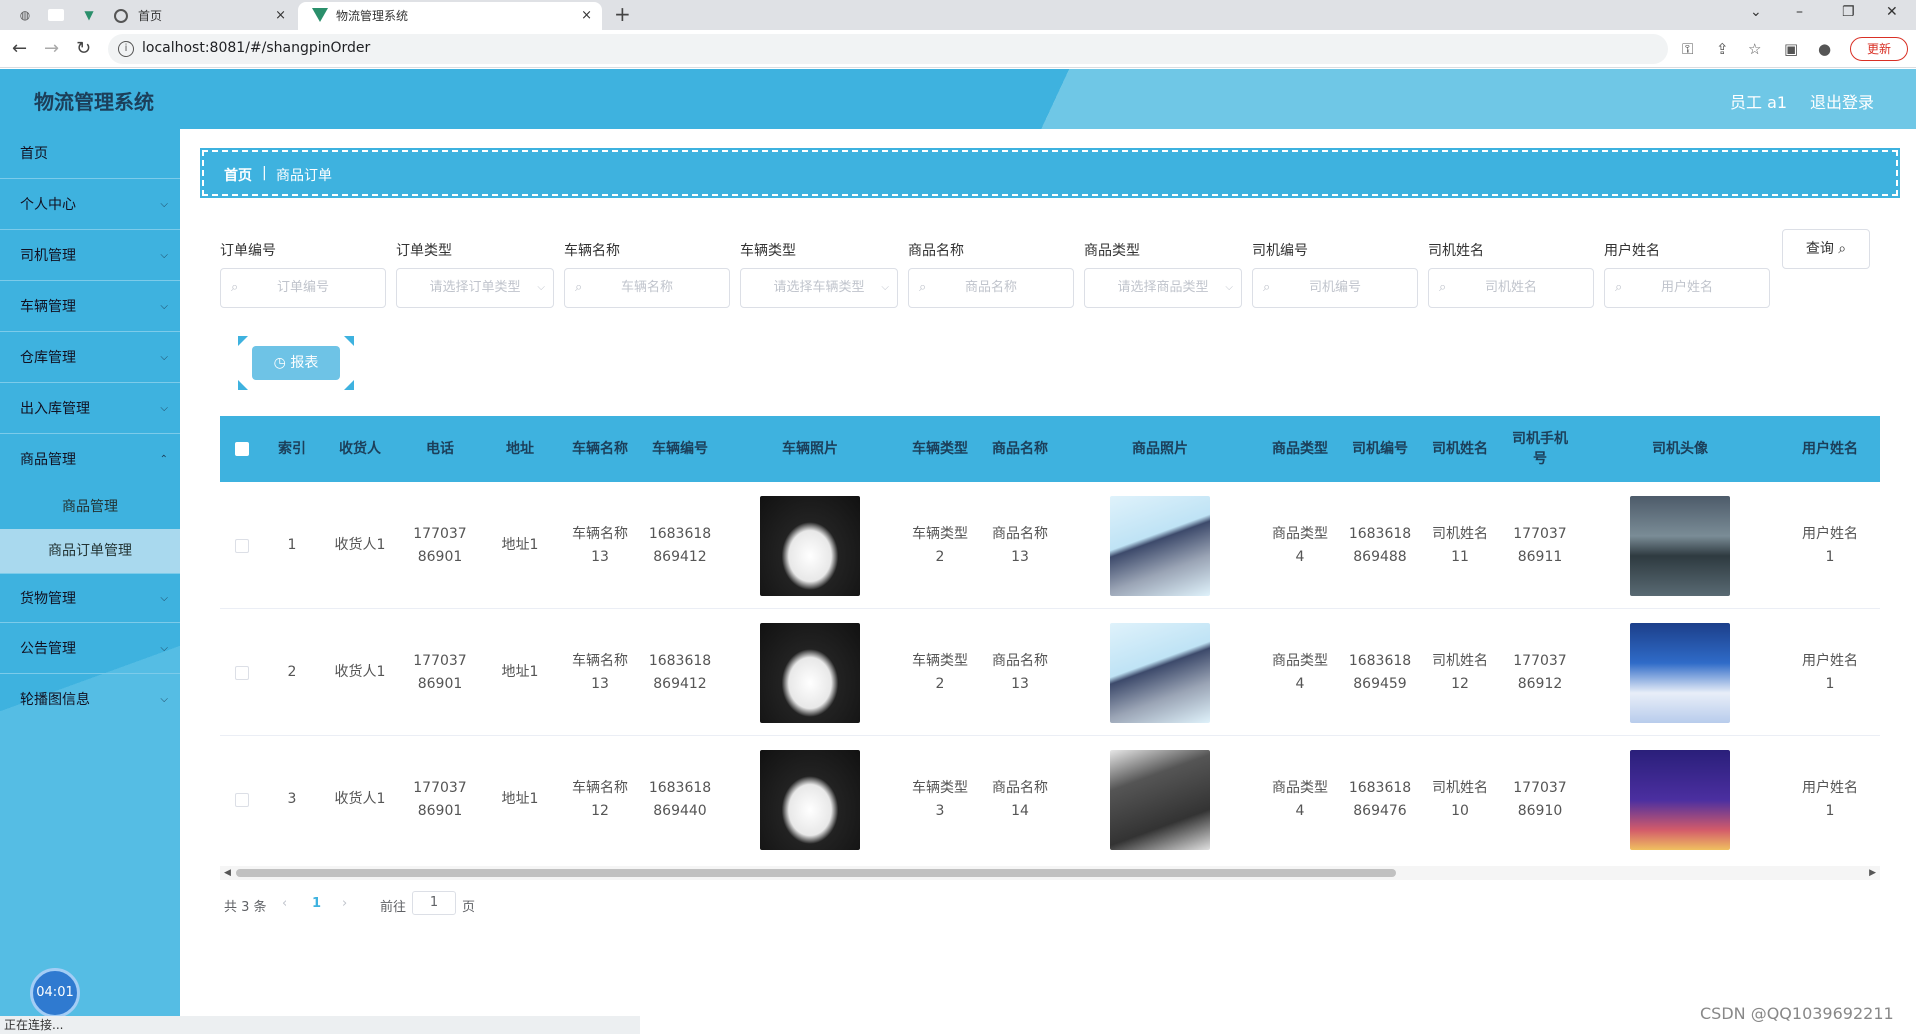 This screenshot has width=1916, height=1034. I want to click on column-header: 收货人, so click(360, 449).